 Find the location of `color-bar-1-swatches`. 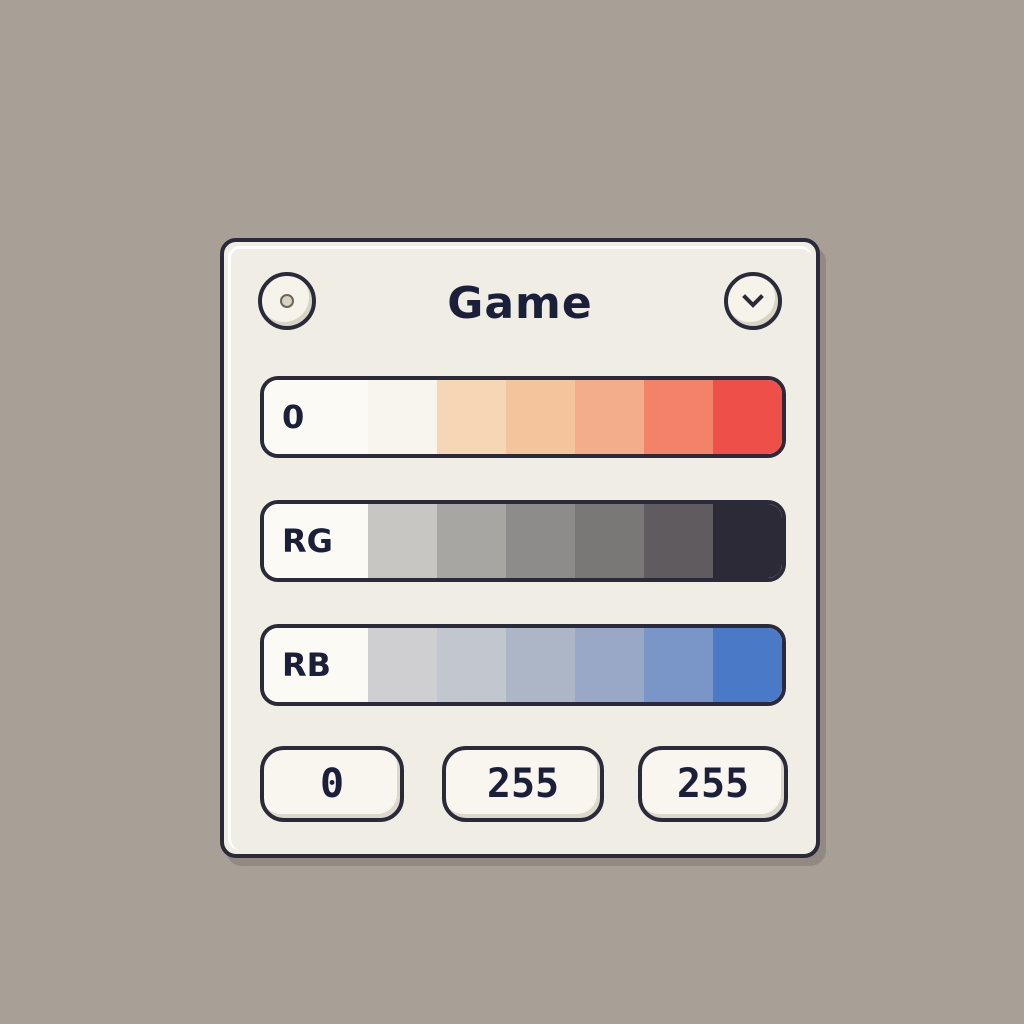

color-bar-1-swatches is located at coordinates (575, 417).